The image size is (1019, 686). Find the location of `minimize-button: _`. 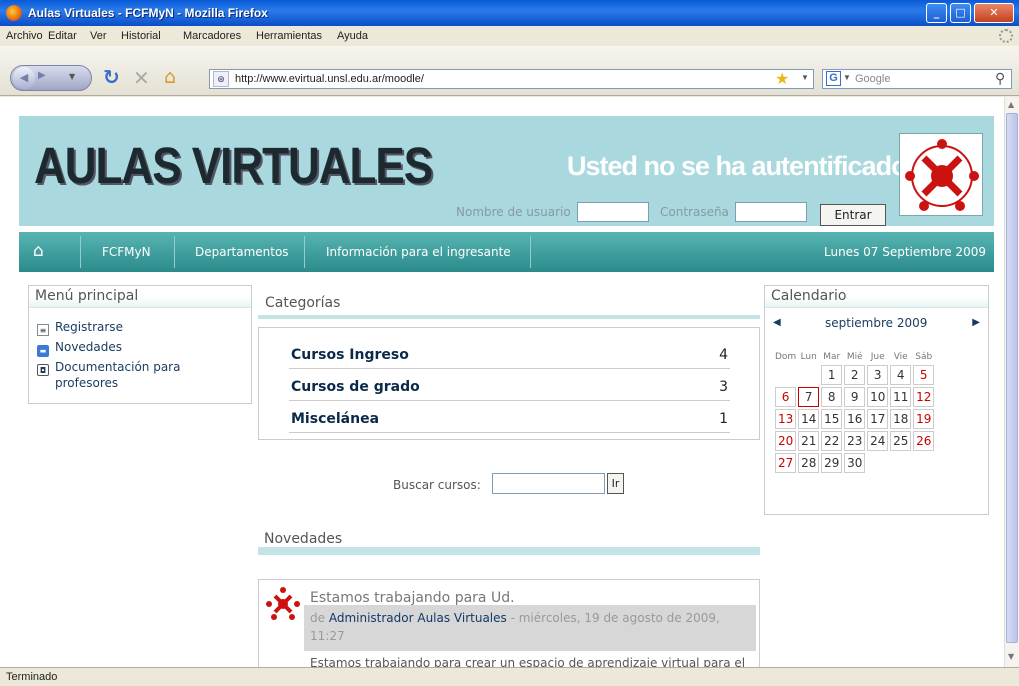

minimize-button: _ is located at coordinates (936, 13).